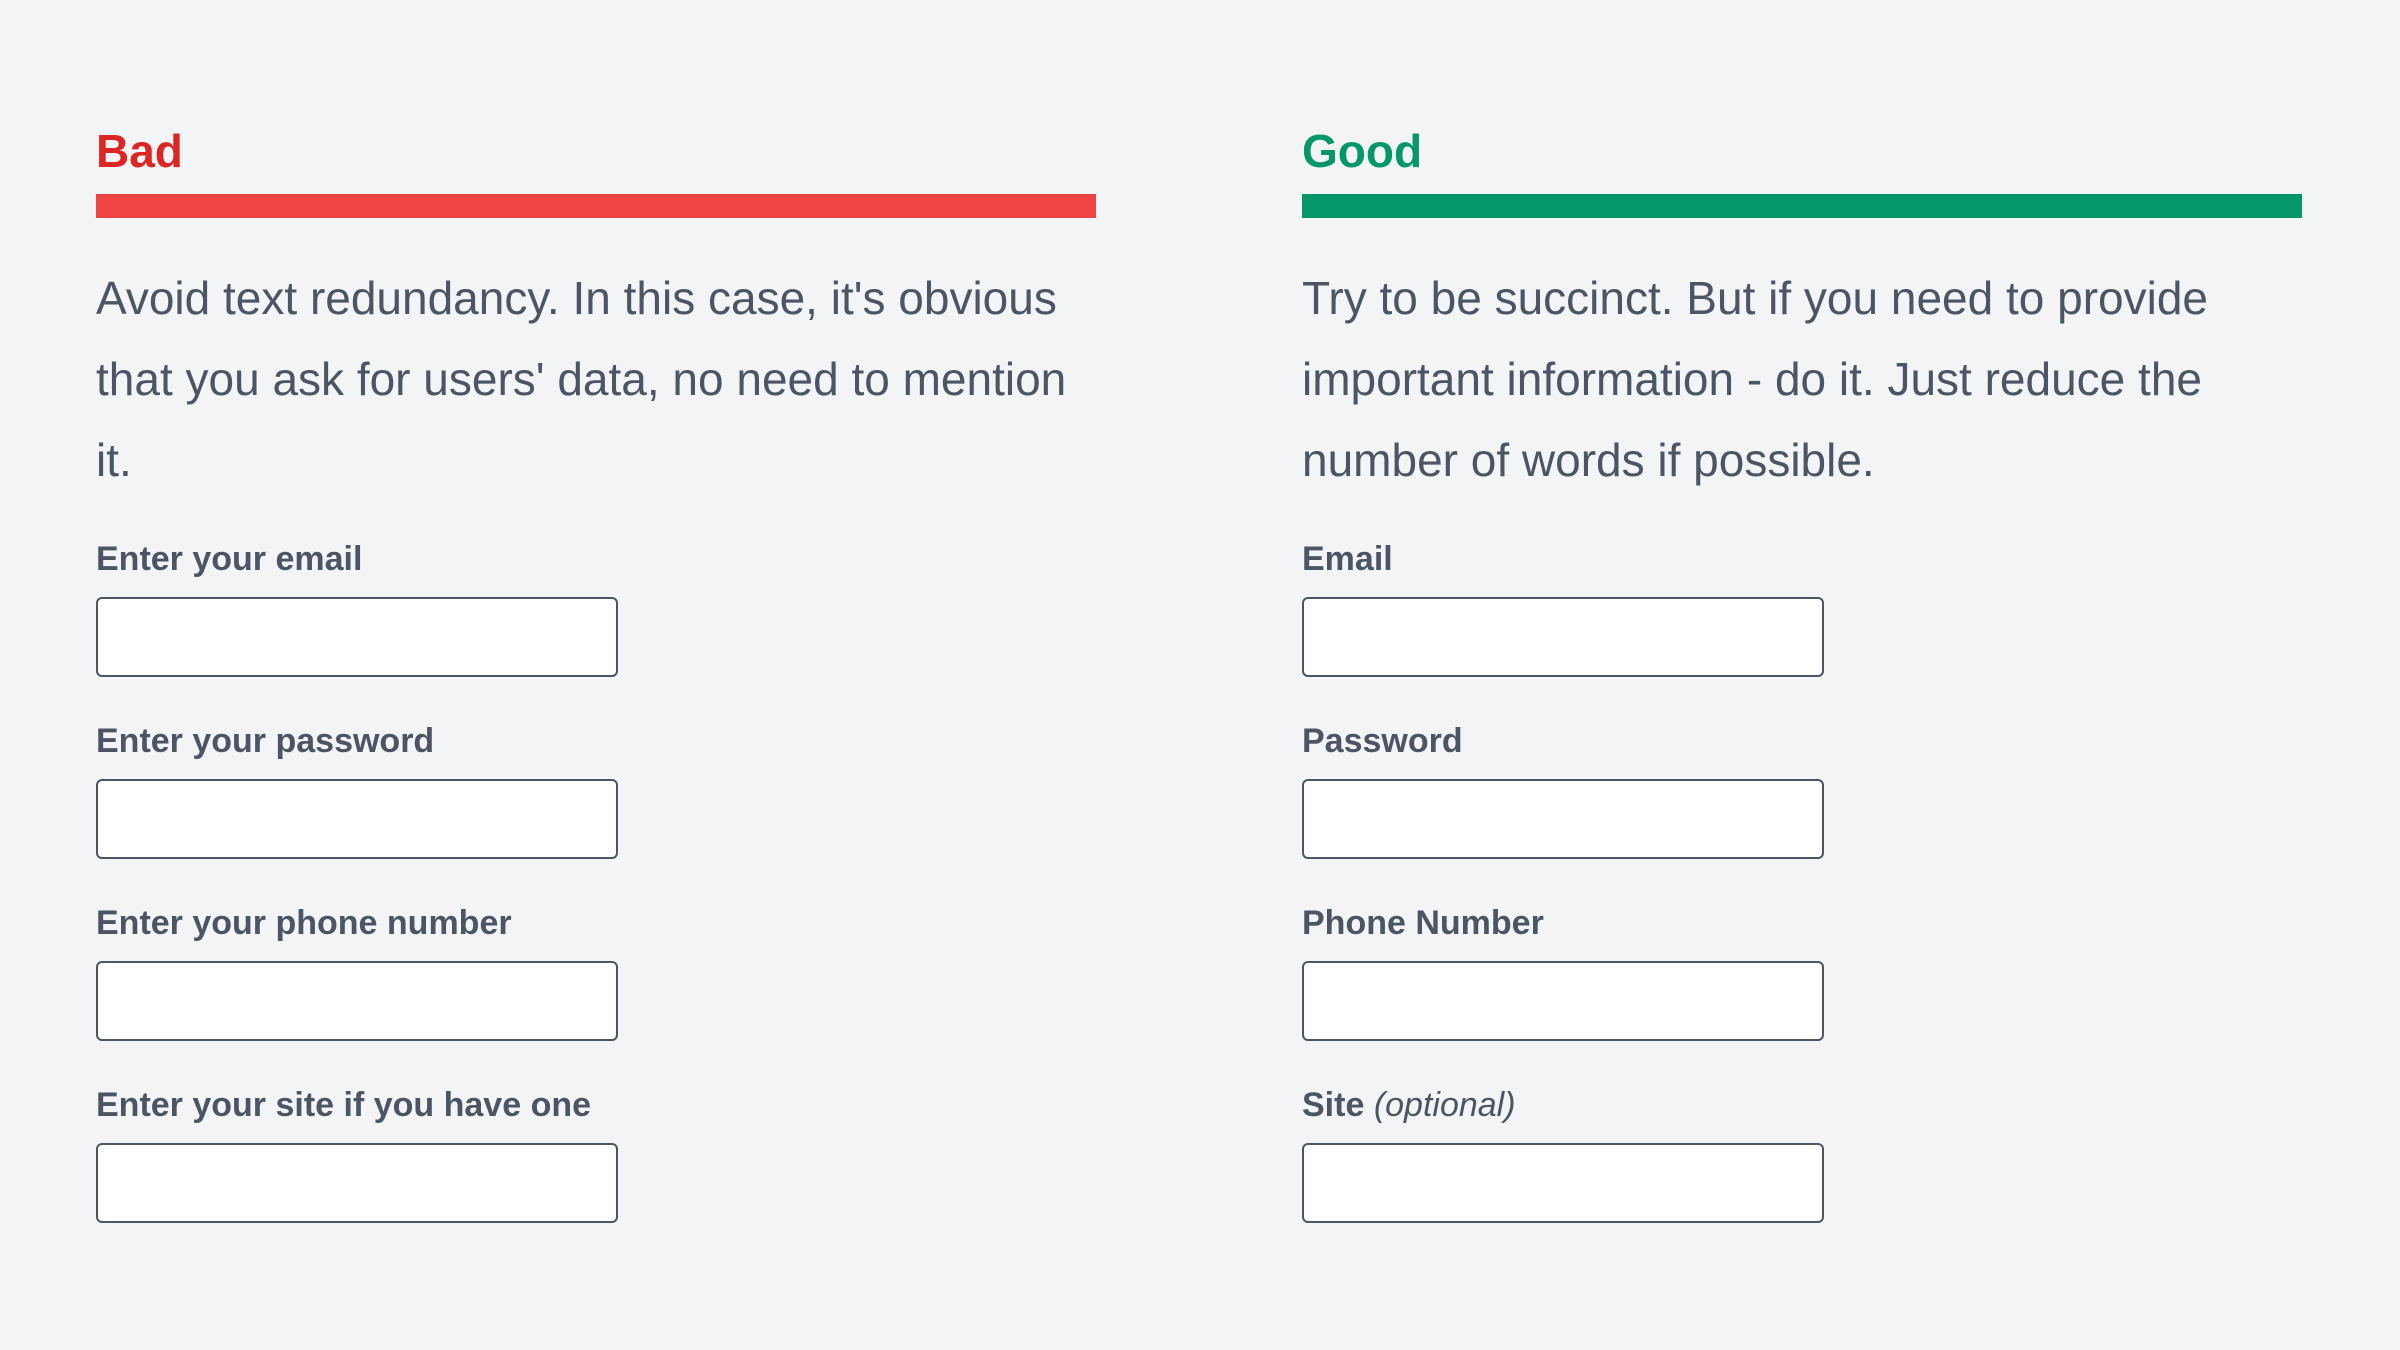  What do you see at coordinates (344, 1105) in the screenshot?
I see `bad-site-label: Enter your site if you have one` at bounding box center [344, 1105].